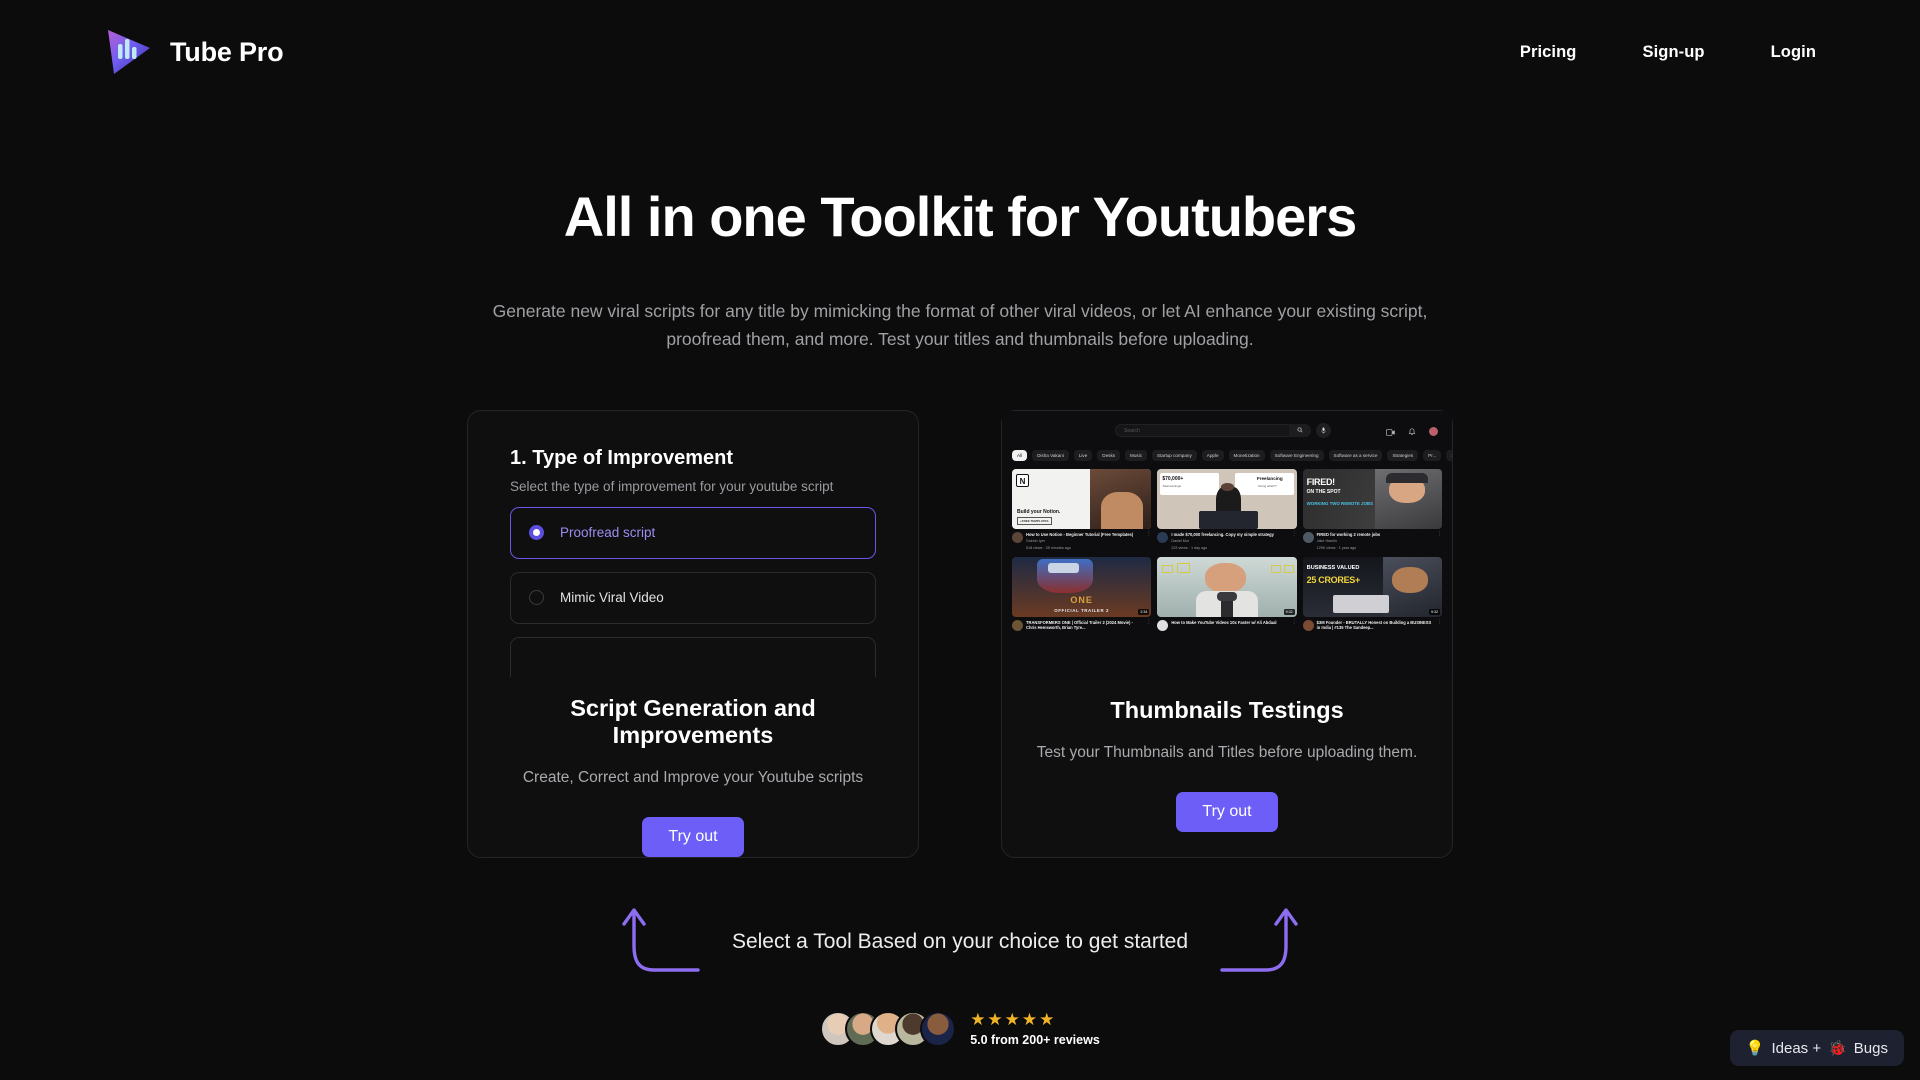 This screenshot has width=1920, height=1080. Describe the element at coordinates (1035, 541) in the screenshot. I see `video-channel: Gokhin Iyer` at that location.